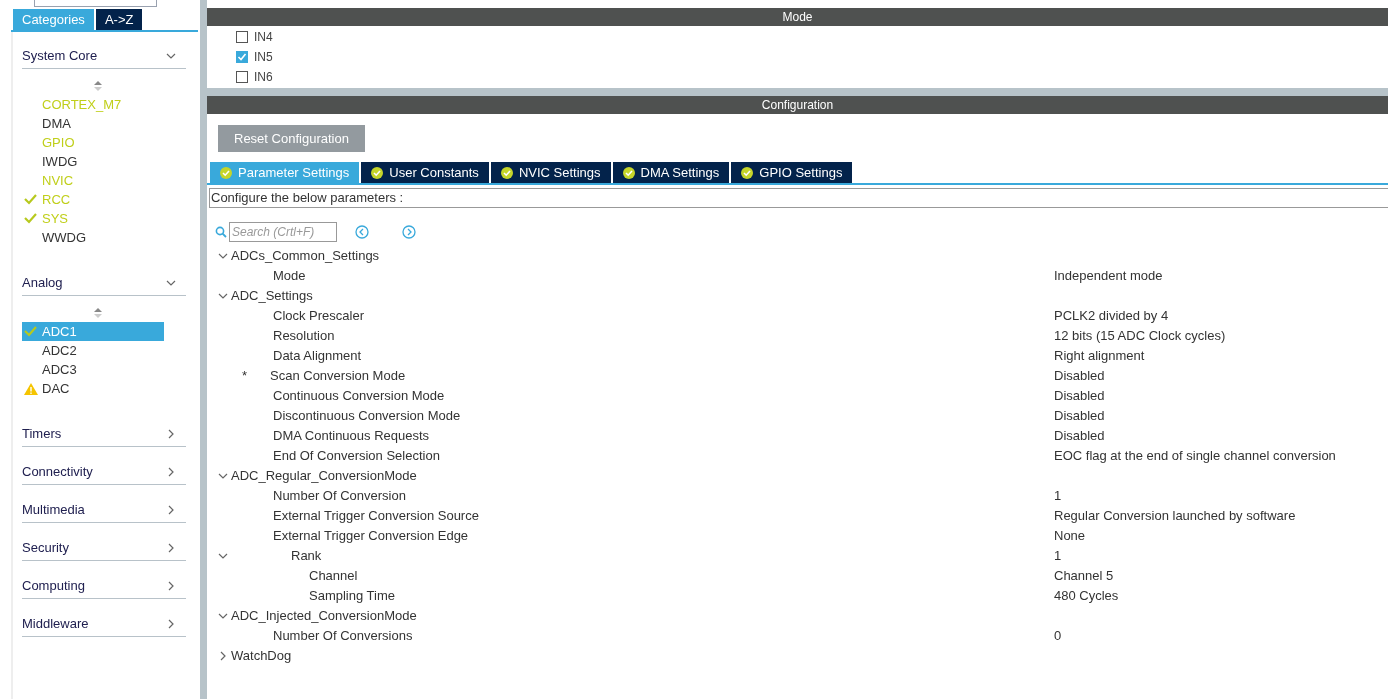 The width and height of the screenshot is (1388, 699). What do you see at coordinates (1140, 336) in the screenshot?
I see `parameter-value: 12 bits (15 ADC Clock cycles)` at bounding box center [1140, 336].